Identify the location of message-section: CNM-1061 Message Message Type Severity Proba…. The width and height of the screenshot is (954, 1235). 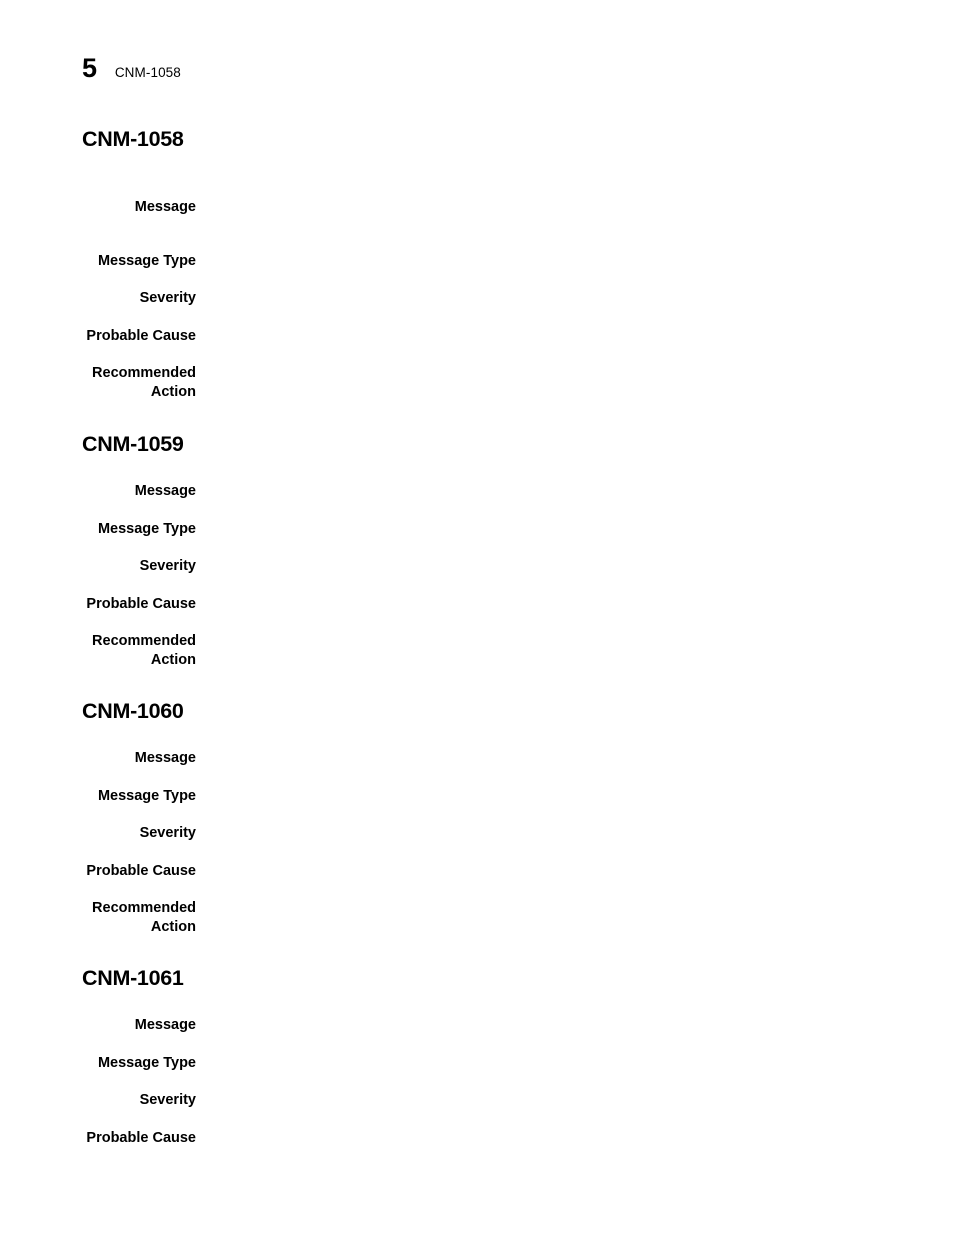
(477, 1056).